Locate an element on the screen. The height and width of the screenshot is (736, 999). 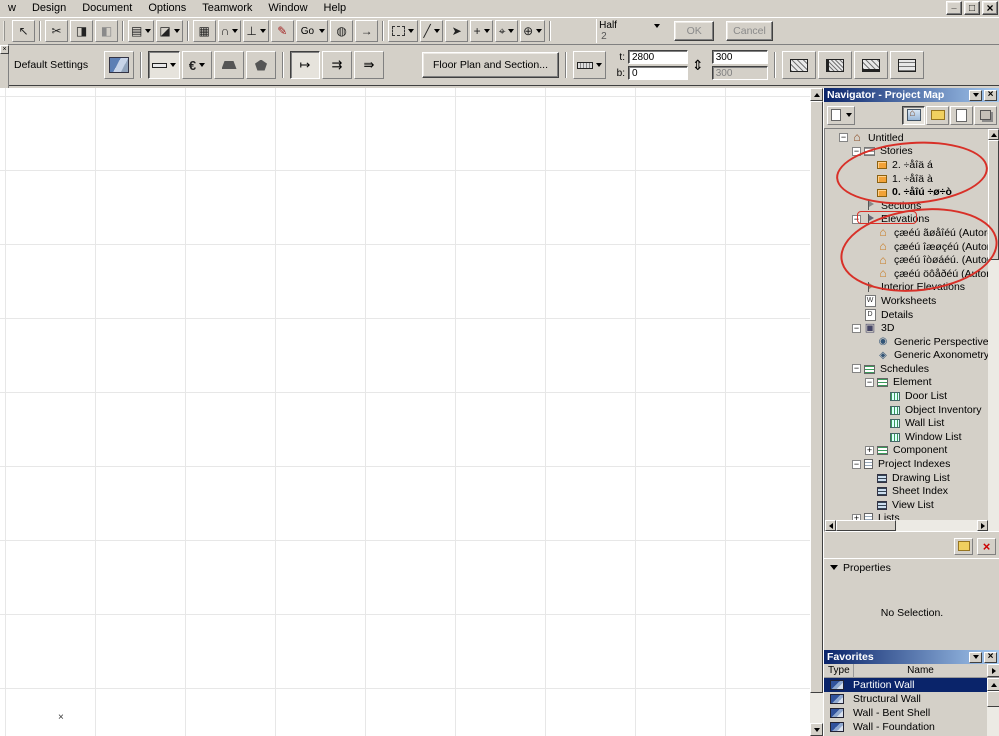
wall-structure-log-button is located at coordinates (906, 65).